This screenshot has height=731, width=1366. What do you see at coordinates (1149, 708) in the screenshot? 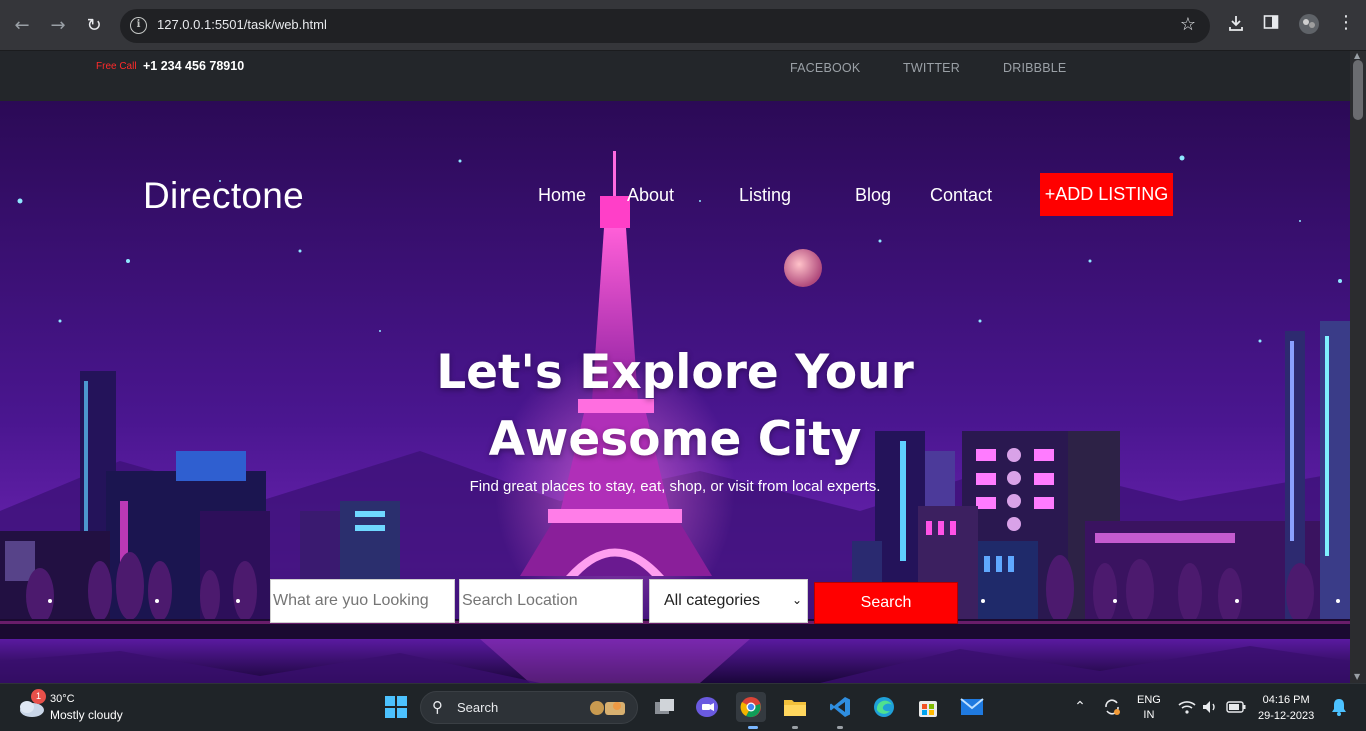
I see `language-indicator: ENG IN` at bounding box center [1149, 708].